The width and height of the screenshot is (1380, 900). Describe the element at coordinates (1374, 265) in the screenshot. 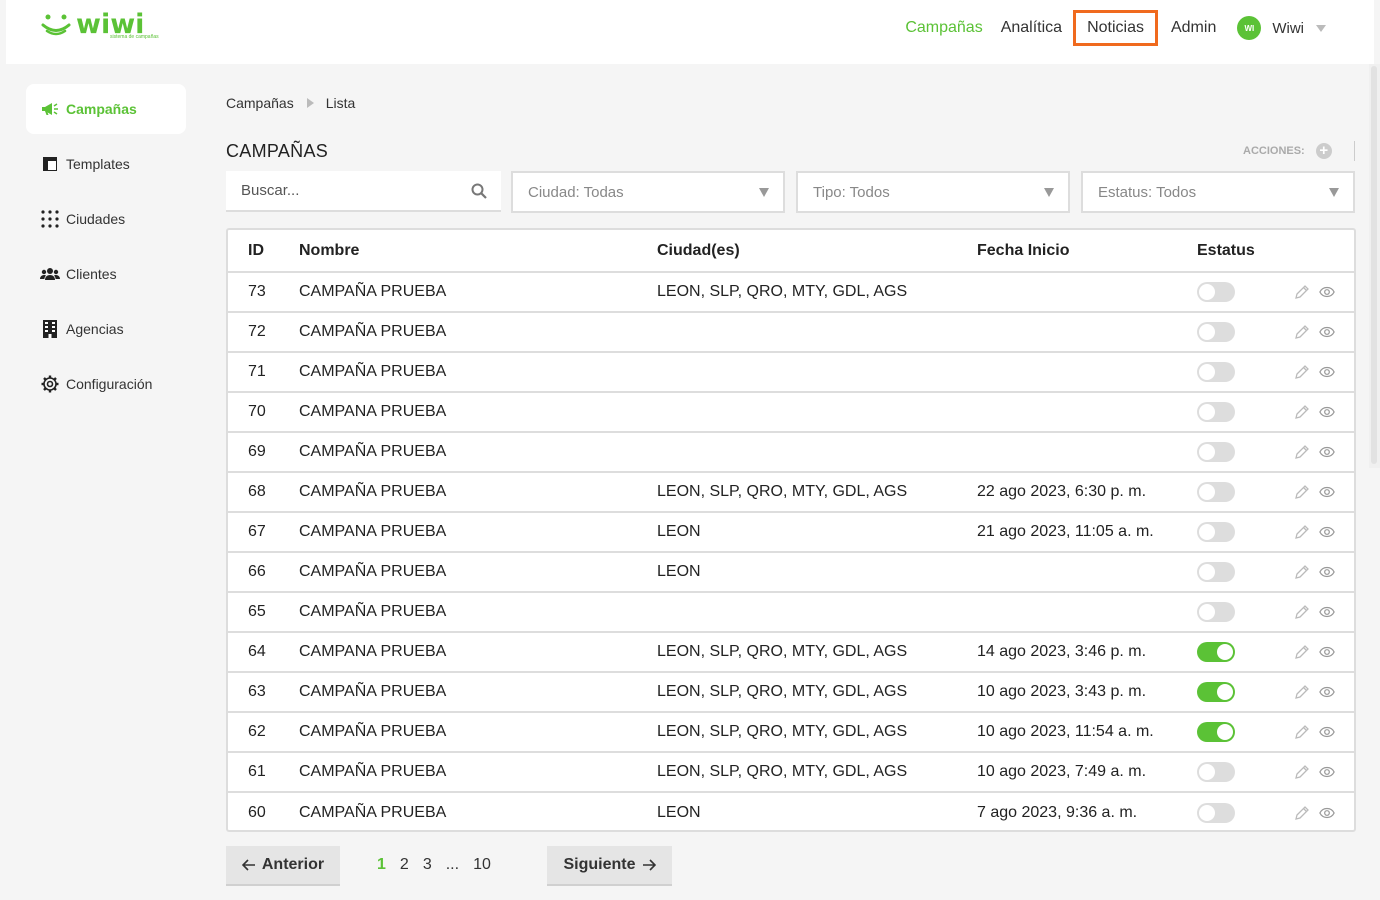

I see `scrollbar-thumb` at that location.